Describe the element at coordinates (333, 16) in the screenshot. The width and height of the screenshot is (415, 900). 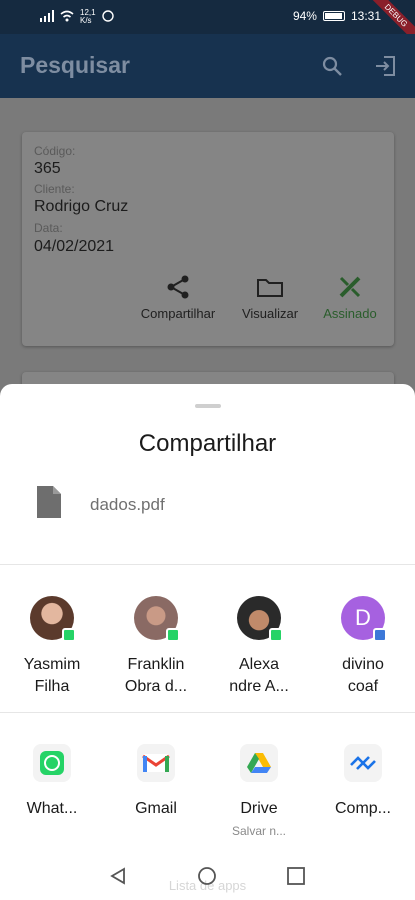
I see `battery-icon` at that location.